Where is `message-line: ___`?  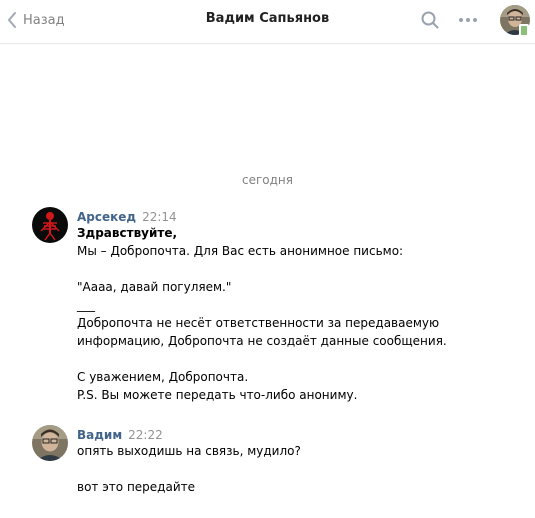
message-line: ___ is located at coordinates (86, 305).